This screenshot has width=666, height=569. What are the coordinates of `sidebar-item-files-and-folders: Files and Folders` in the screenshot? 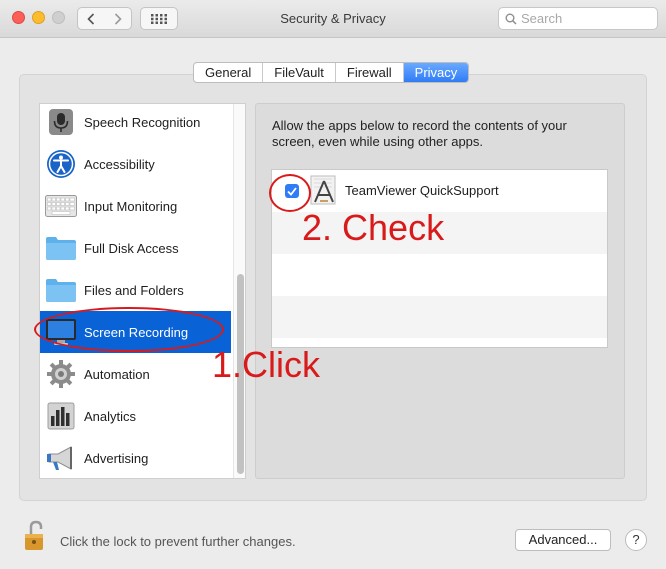 It's located at (135, 290).